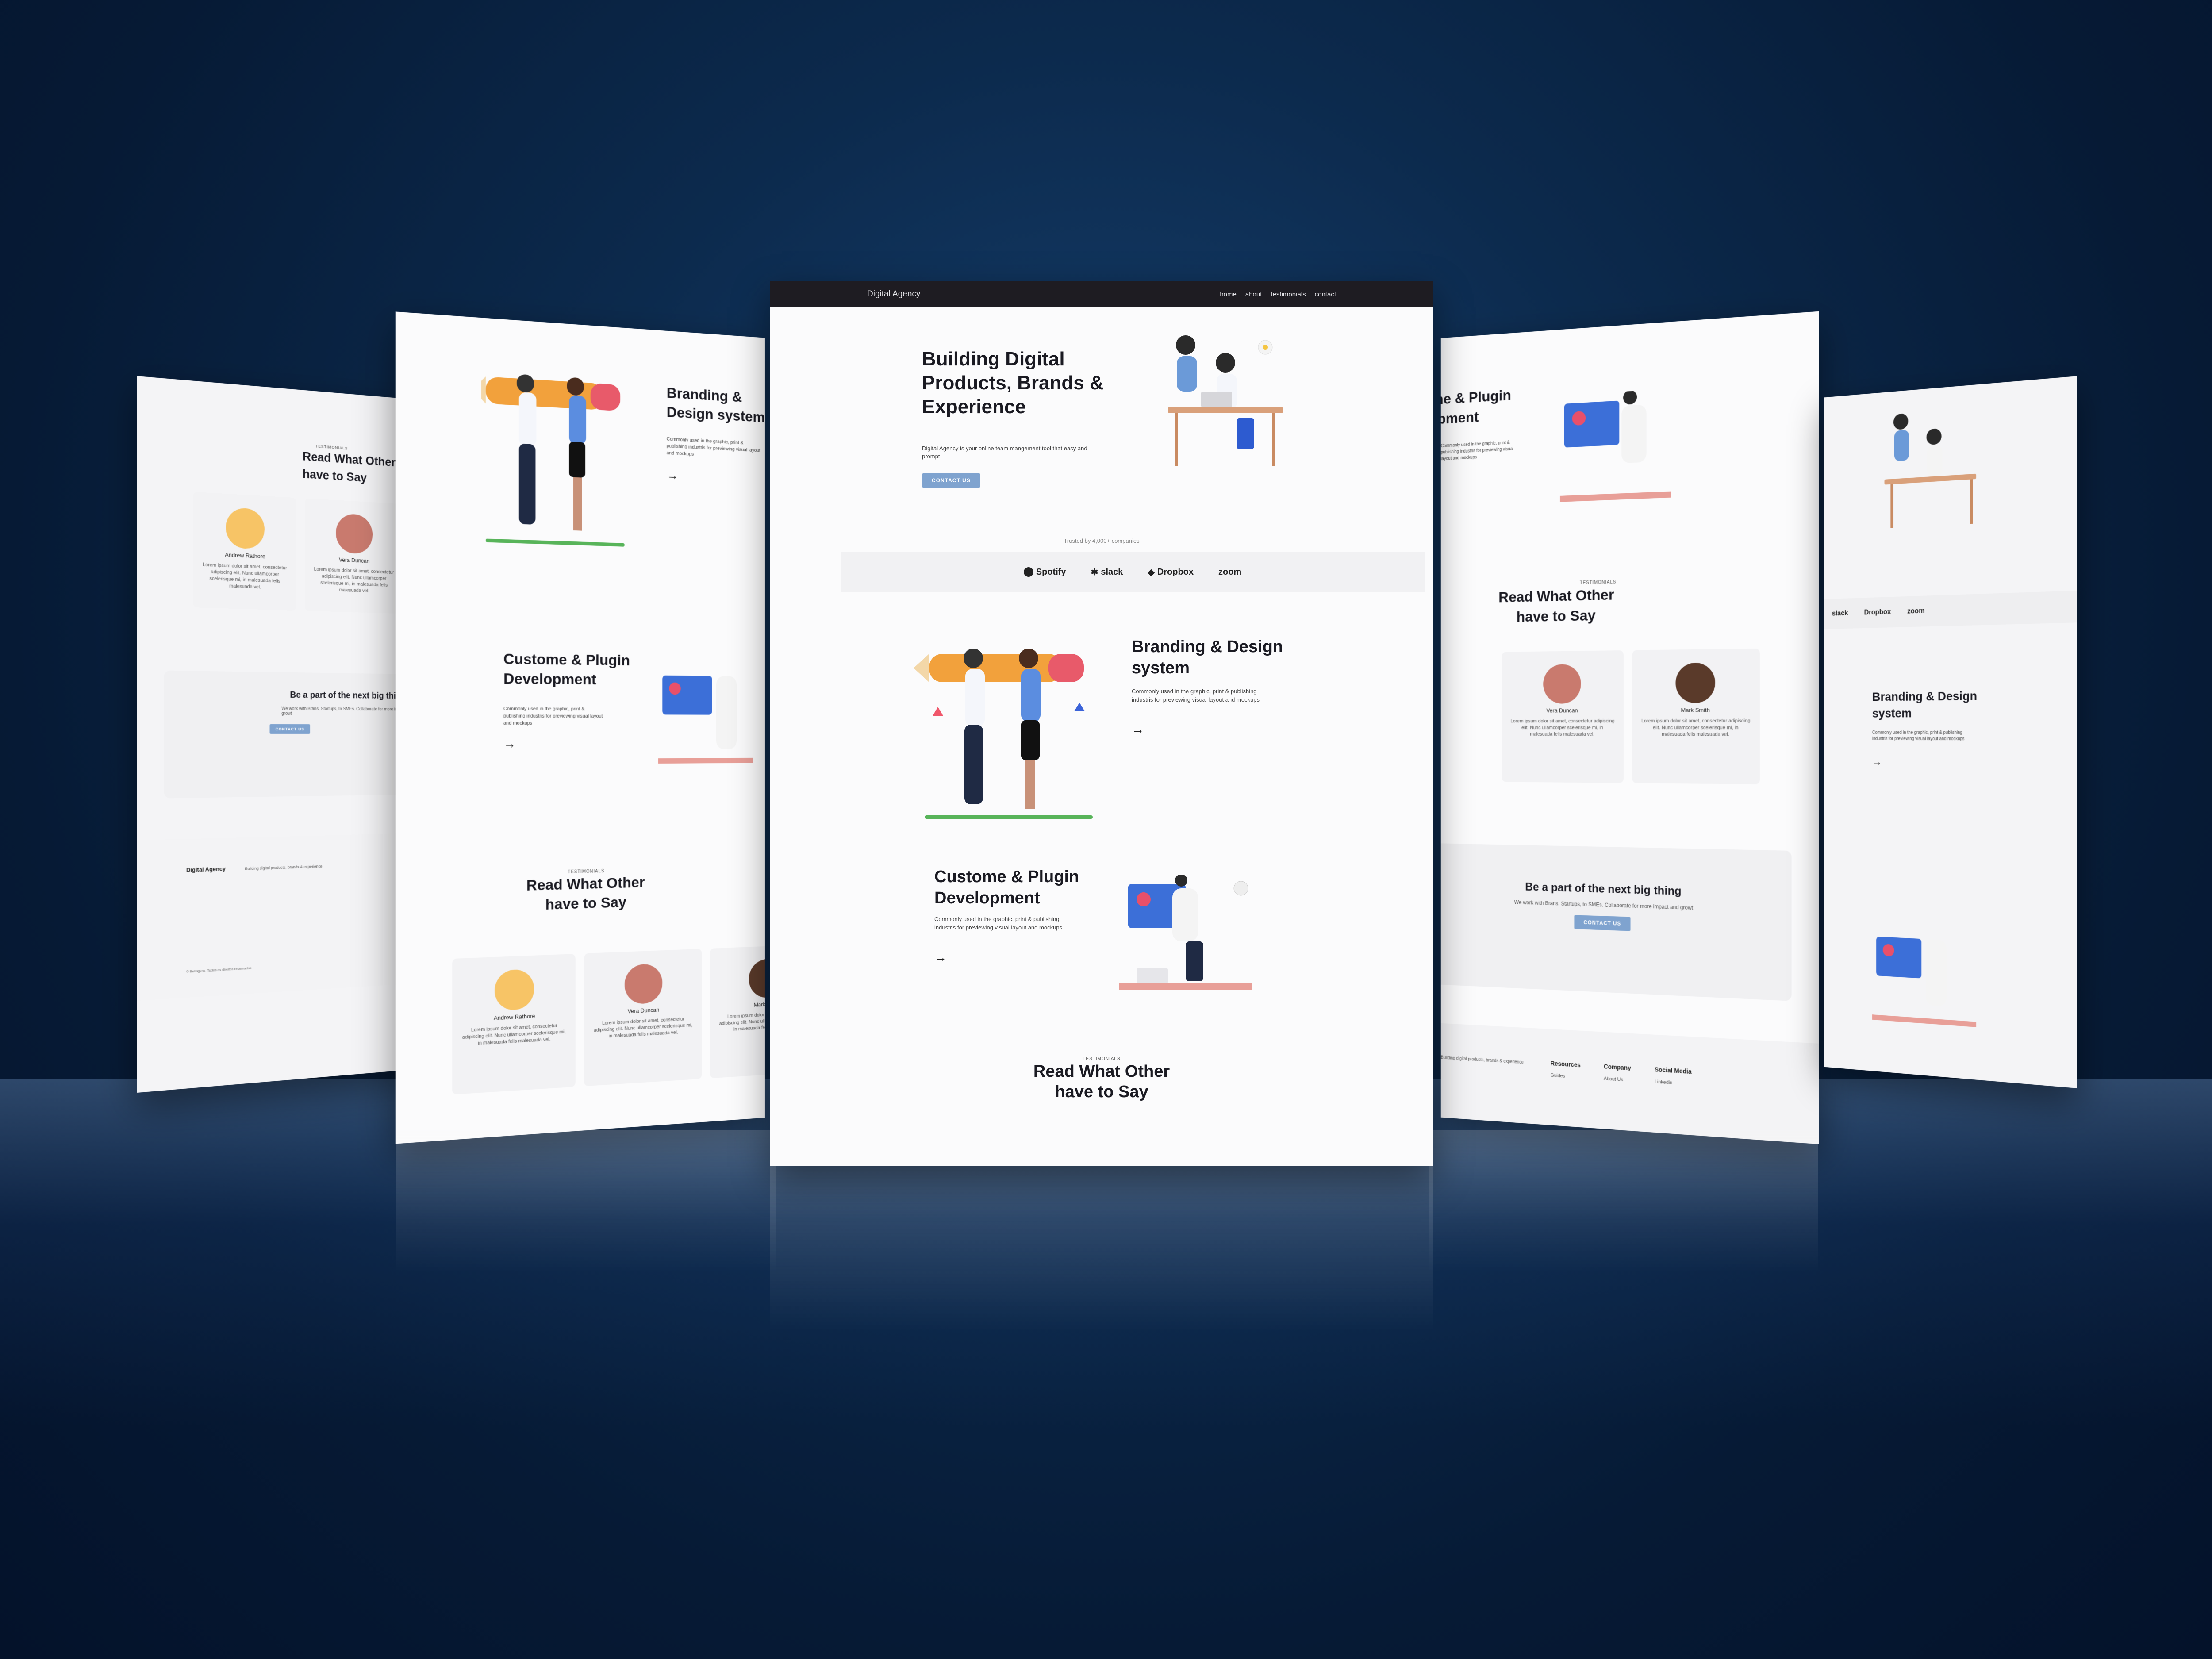 This screenshot has height=1659, width=2212. I want to click on nav-link-testimonials: testimonials, so click(1289, 294).